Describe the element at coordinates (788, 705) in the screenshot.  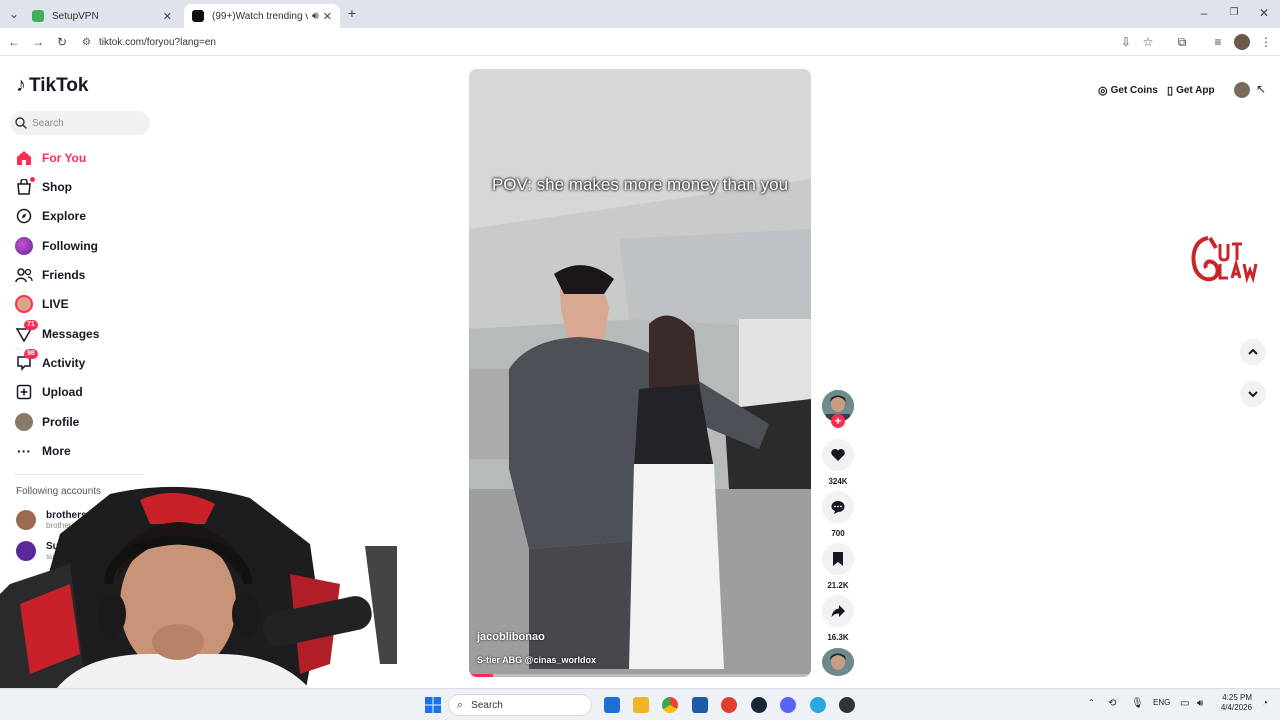
I see `discord-icon` at that location.